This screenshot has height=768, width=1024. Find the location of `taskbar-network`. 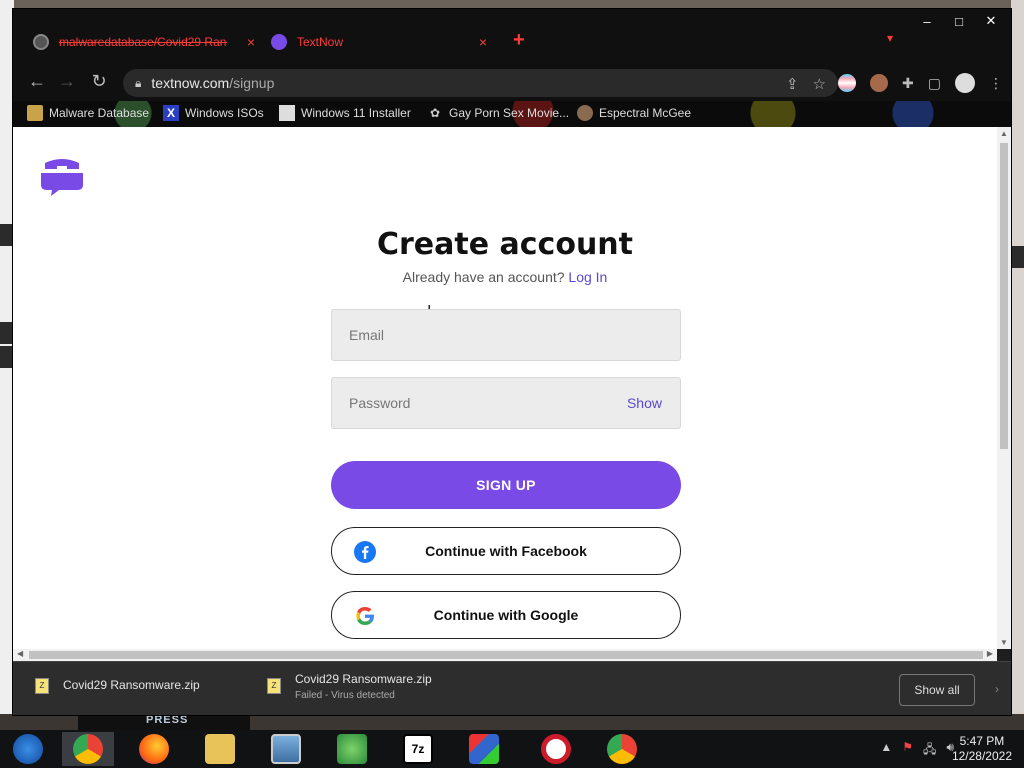

taskbar-network is located at coordinates (352, 749).